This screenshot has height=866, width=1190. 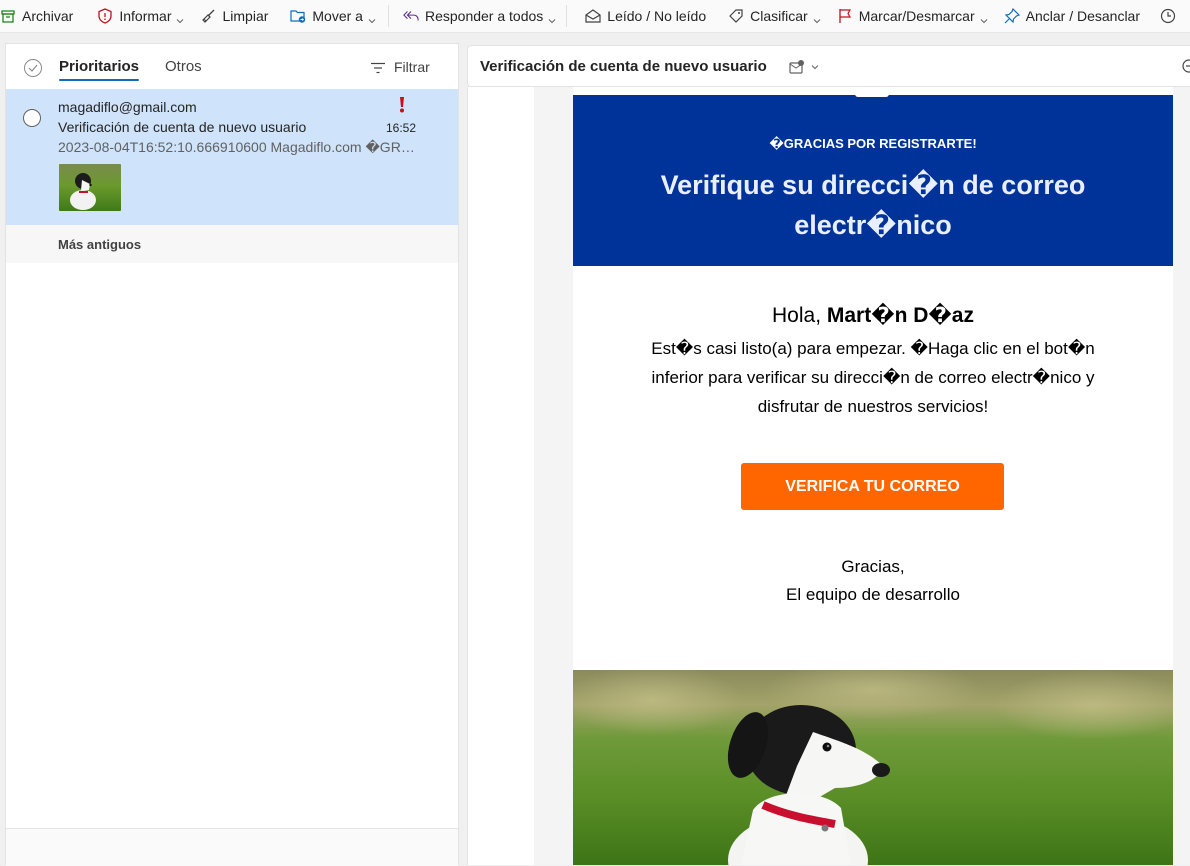 I want to click on sweep-button: Limpiar, so click(x=234, y=16).